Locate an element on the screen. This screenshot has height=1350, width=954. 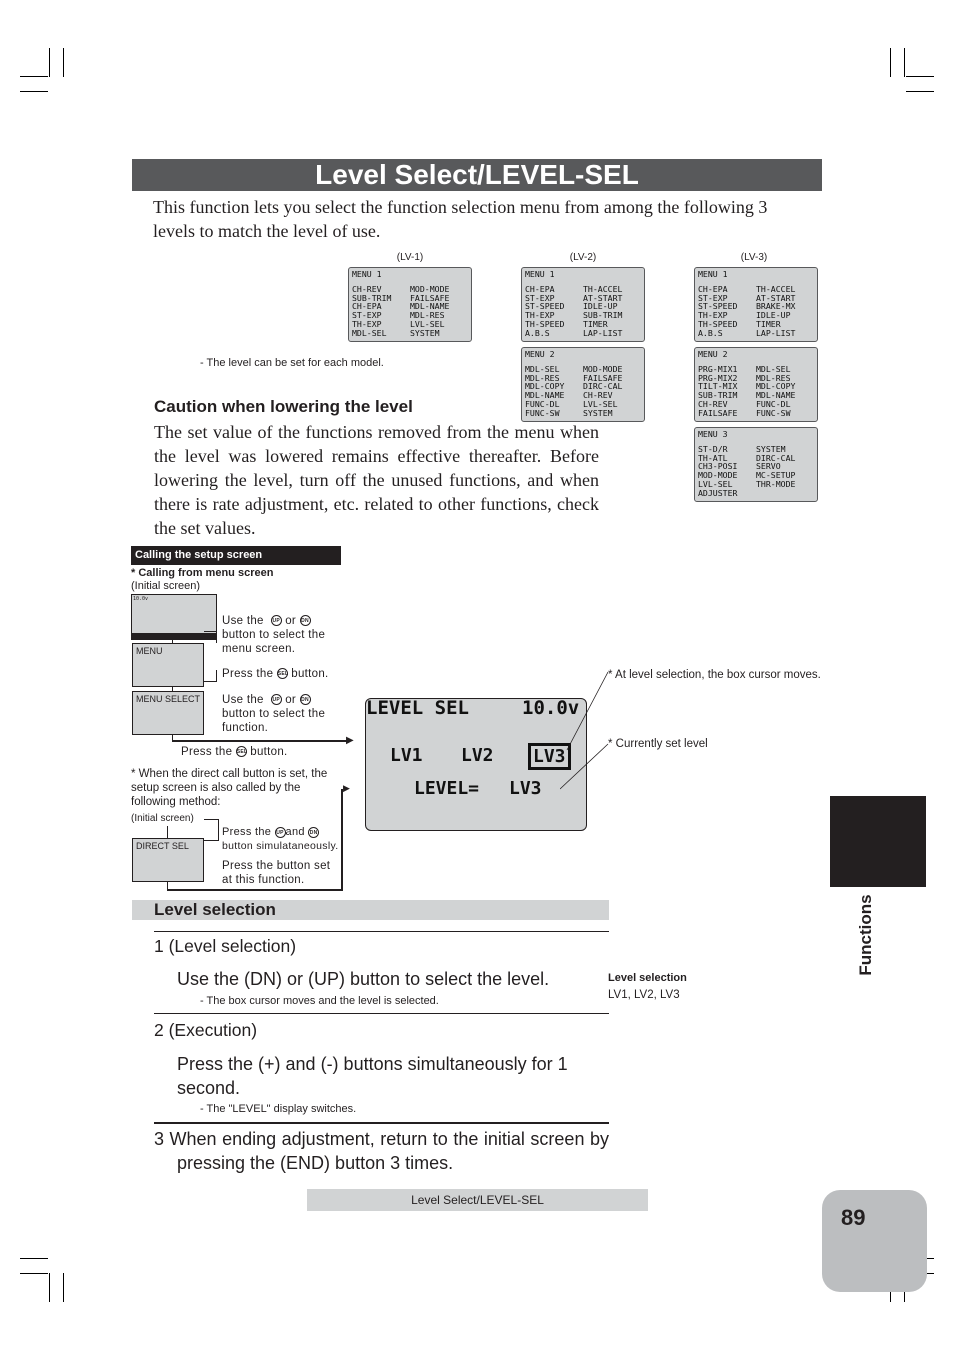
lcd-level-value: LV3 is located at coordinates (525, 788).